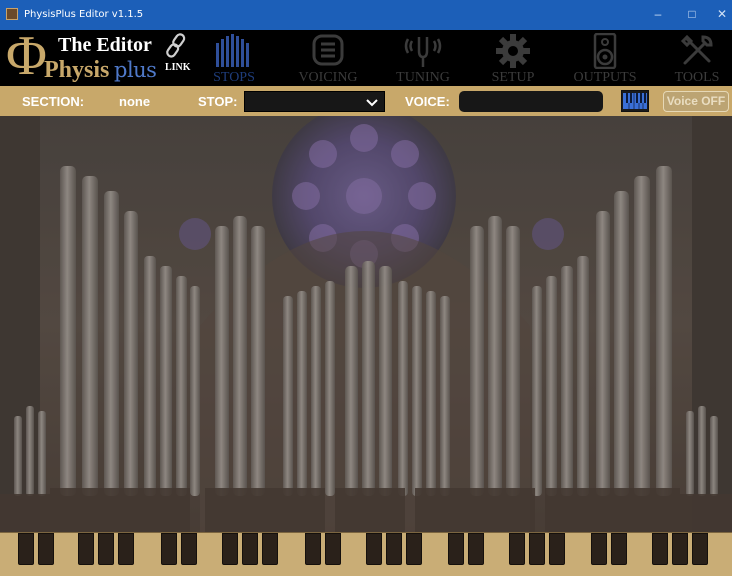  I want to click on phi-logo-icon: Φ, so click(26, 56).